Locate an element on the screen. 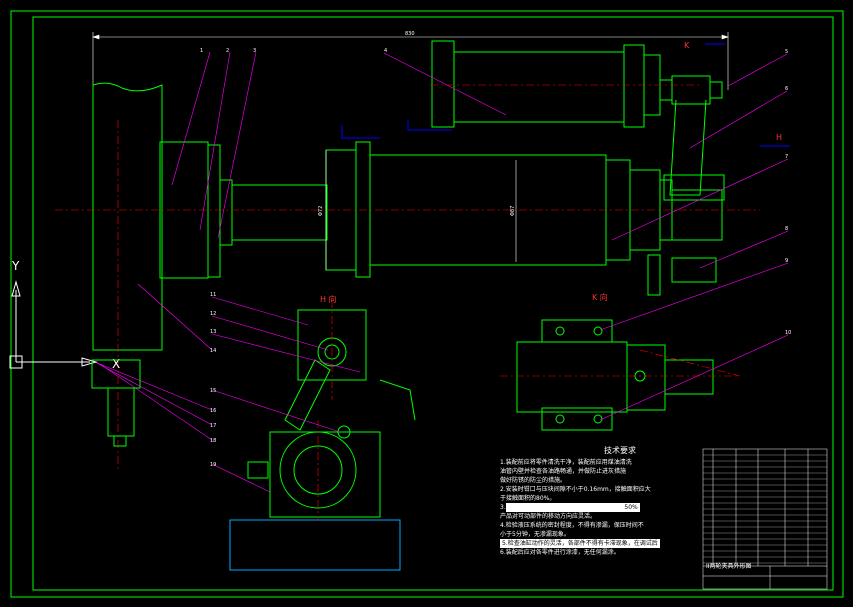 This screenshot has height=607, width=853. notes-highlight: 50% is located at coordinates (572, 507).